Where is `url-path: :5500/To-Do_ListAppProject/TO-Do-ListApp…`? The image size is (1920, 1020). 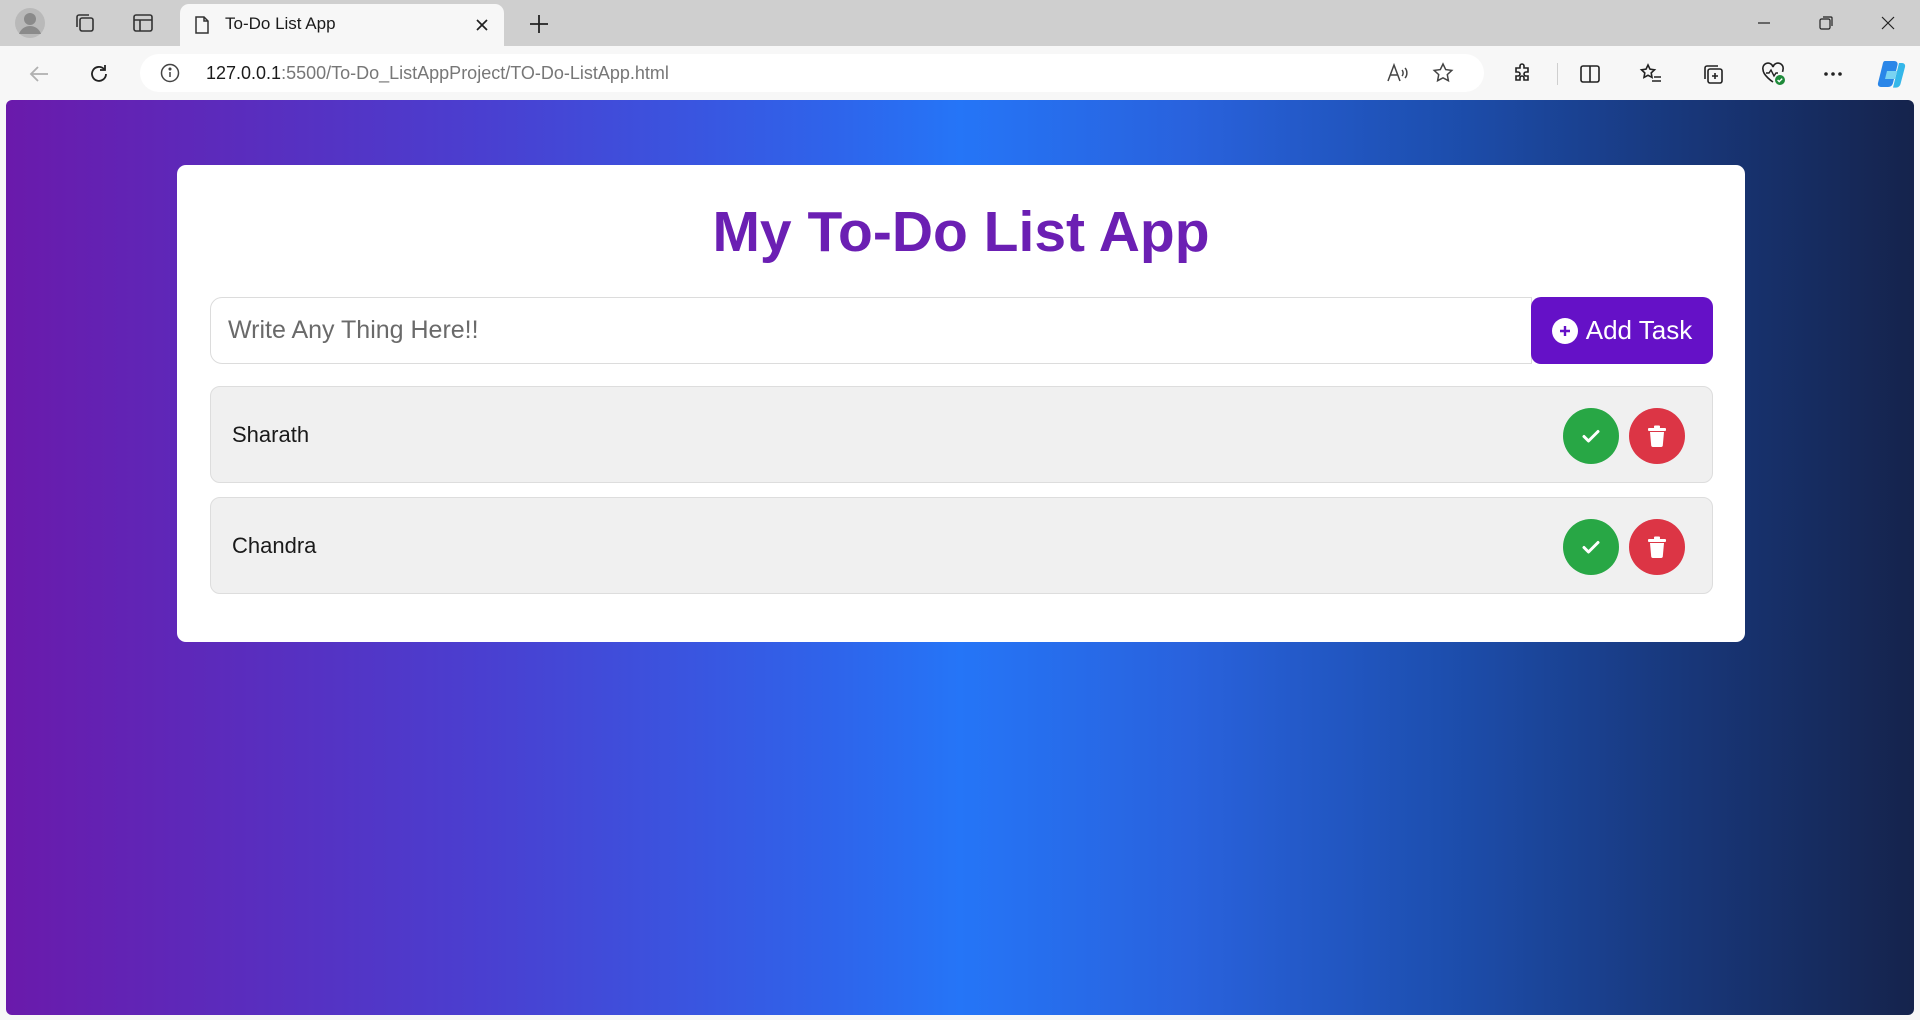 url-path: :5500/To-Do_ListAppProject/TO-Do-ListApp… is located at coordinates (475, 73).